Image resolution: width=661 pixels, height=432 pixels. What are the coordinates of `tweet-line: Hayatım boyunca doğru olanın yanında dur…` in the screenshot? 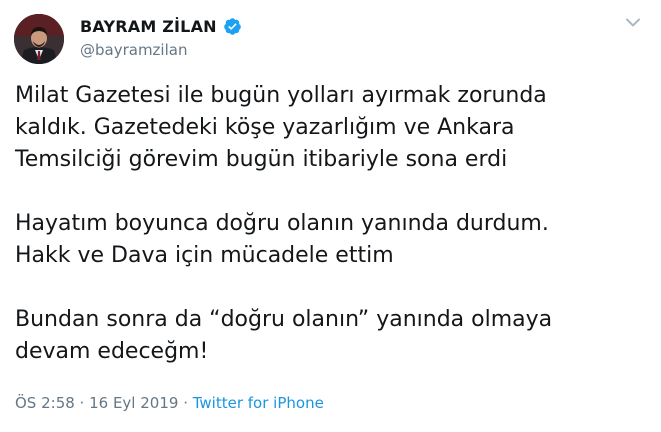 It's located at (282, 223).